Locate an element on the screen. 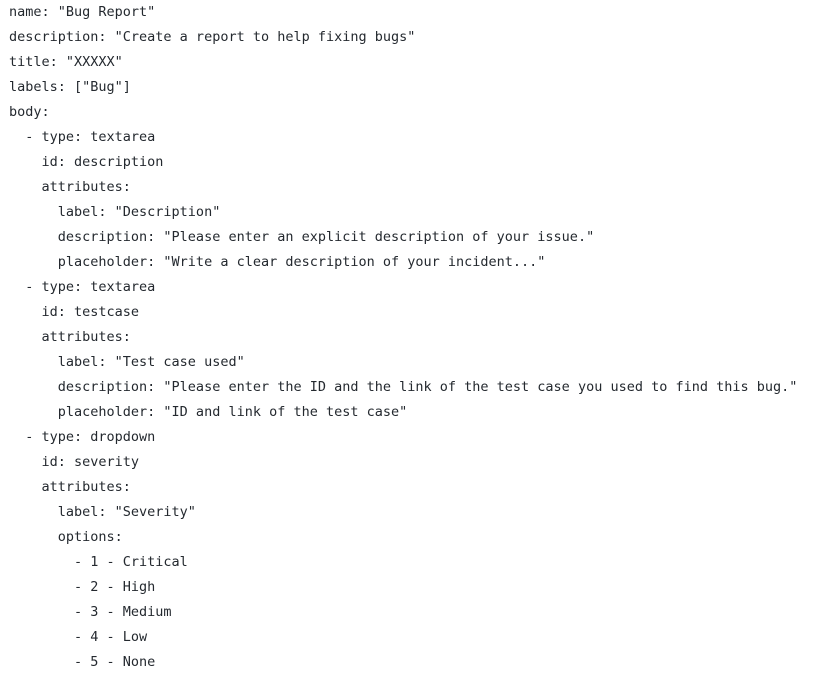 This screenshot has height=675, width=831. code-line: label: "Severity" is located at coordinates (102, 512).